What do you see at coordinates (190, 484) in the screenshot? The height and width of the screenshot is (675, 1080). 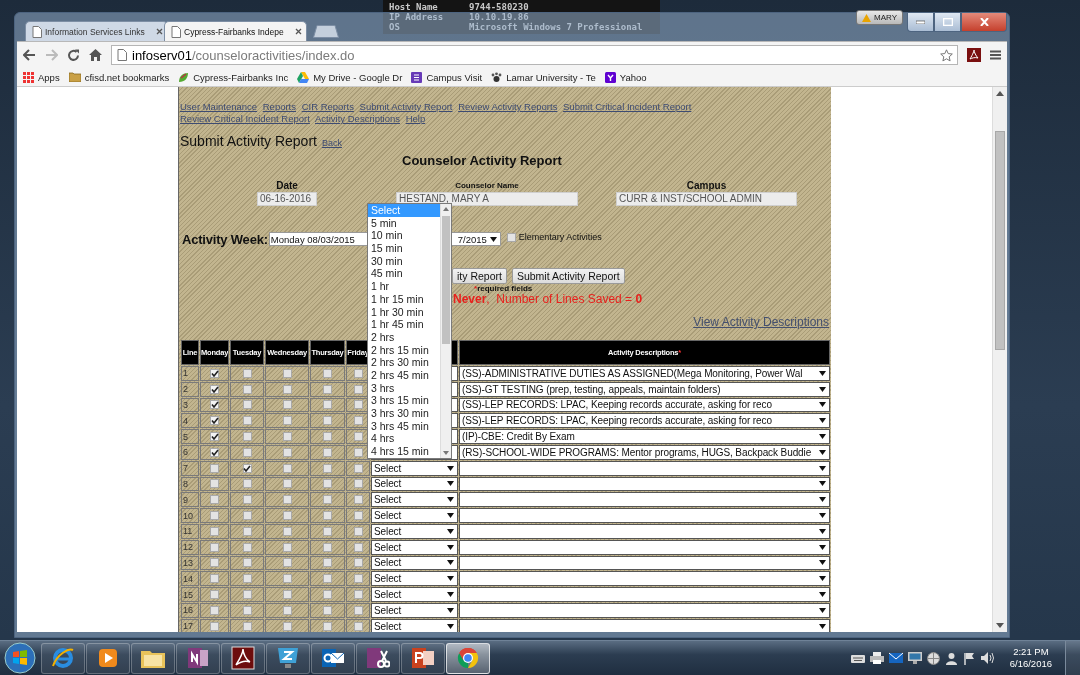 I see `table-cell: 8` at bounding box center [190, 484].